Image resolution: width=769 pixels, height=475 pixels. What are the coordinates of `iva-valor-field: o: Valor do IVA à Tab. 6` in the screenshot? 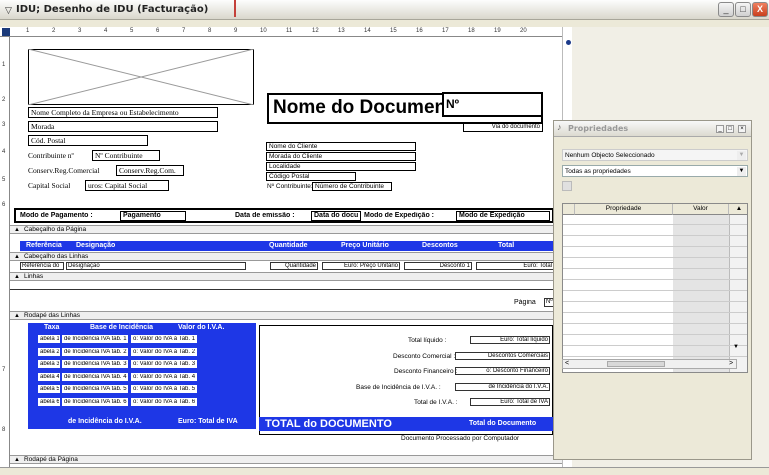 It's located at (164, 401).